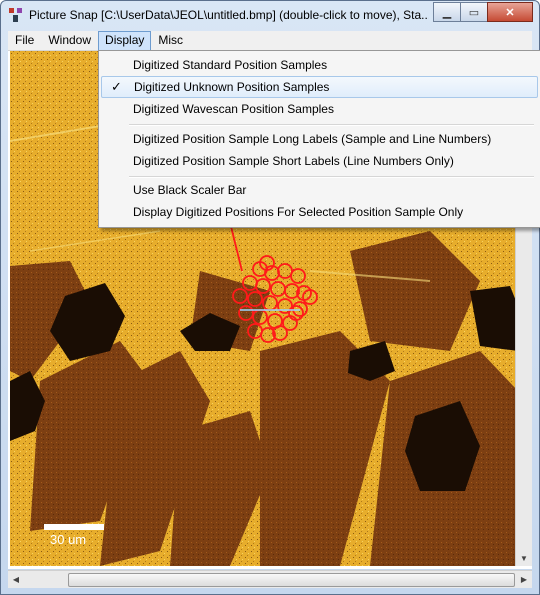  I want to click on app-icon, so click(15, 15).